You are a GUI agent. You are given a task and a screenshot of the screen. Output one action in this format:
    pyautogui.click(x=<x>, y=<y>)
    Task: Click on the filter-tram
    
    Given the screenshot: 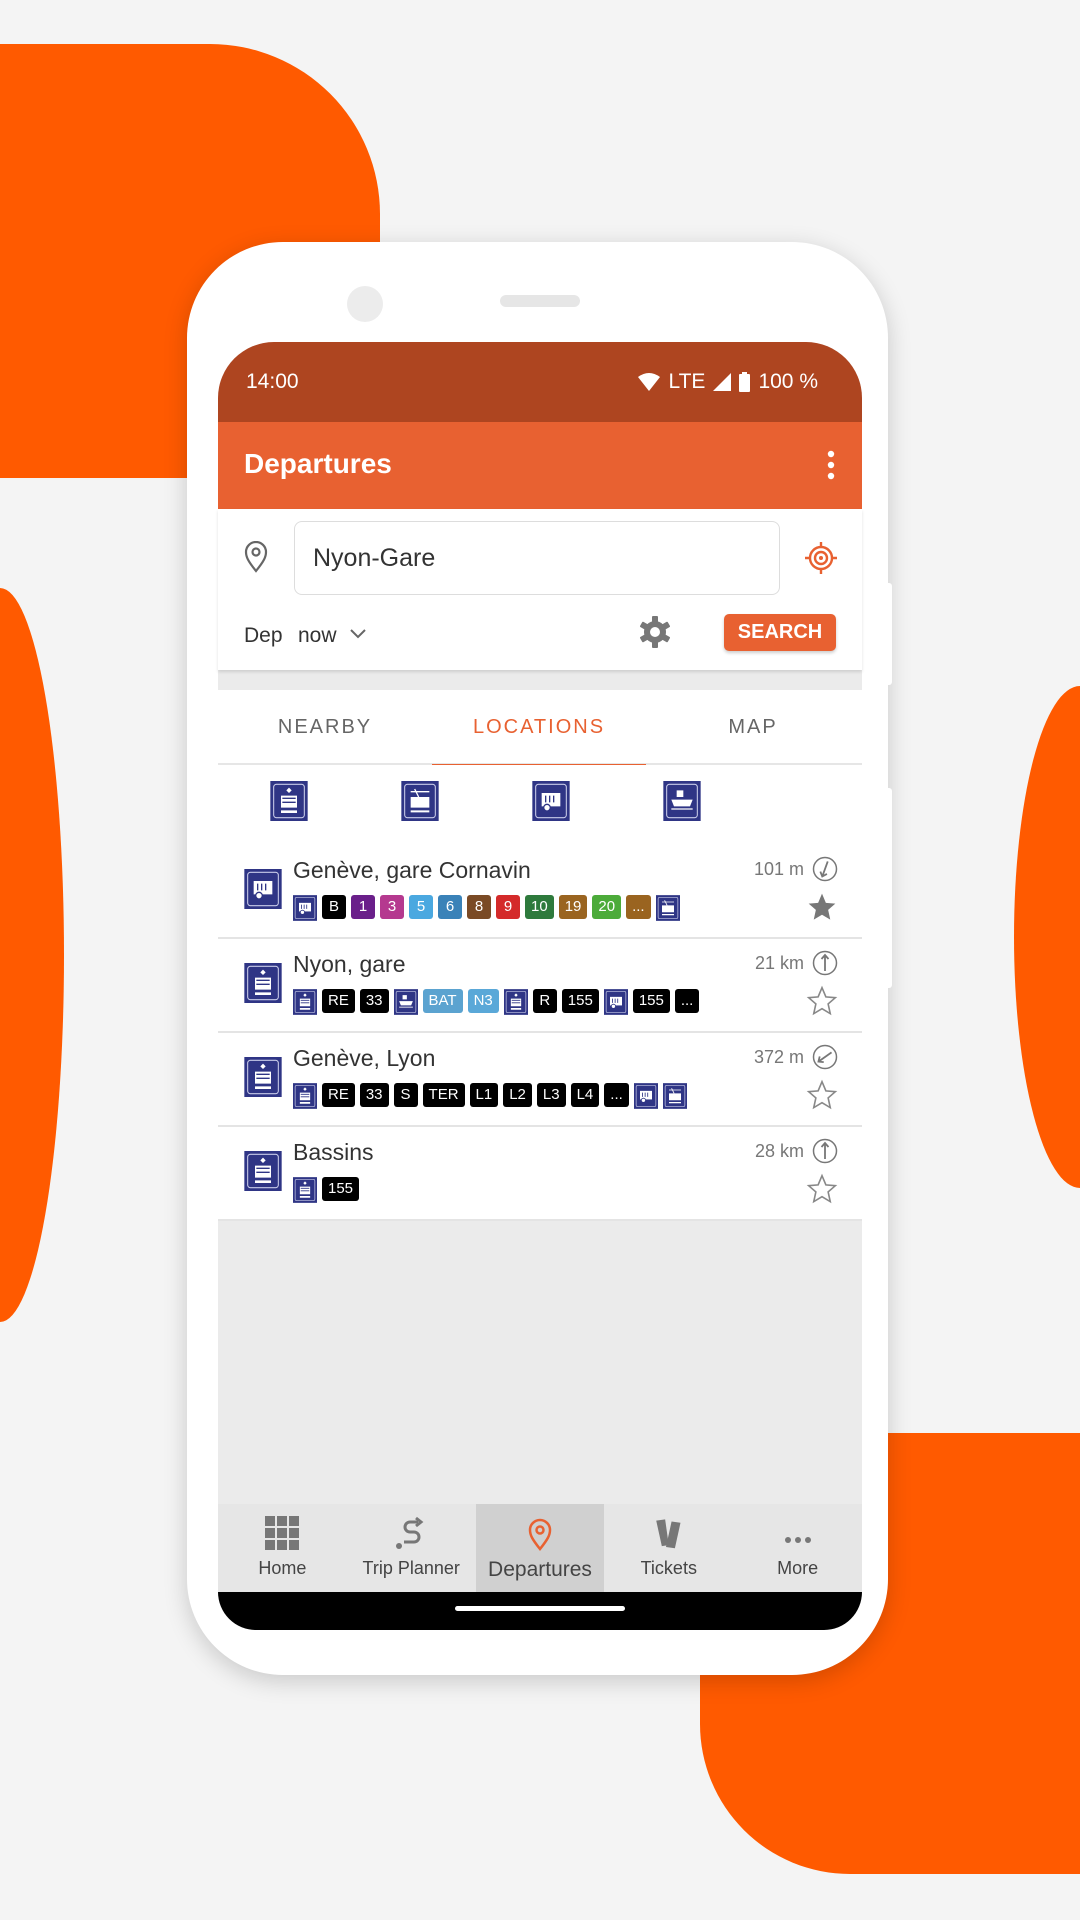 What is the action you would take?
    pyautogui.click(x=420, y=803)
    